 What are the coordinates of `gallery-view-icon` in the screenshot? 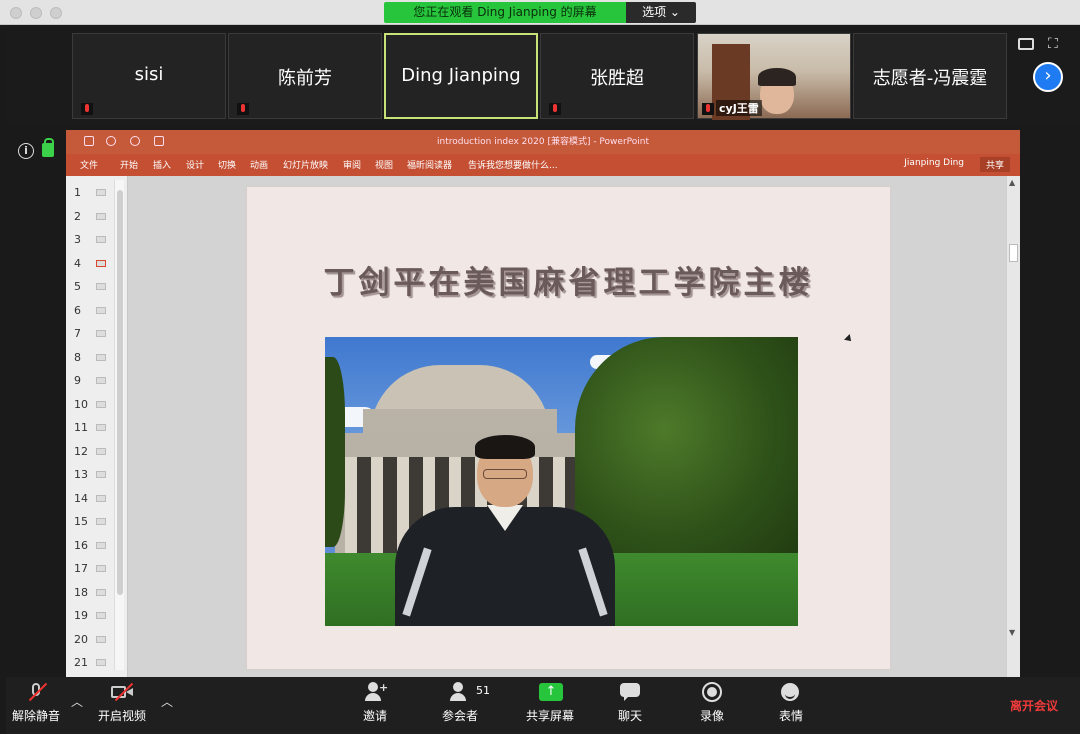 It's located at (1026, 44).